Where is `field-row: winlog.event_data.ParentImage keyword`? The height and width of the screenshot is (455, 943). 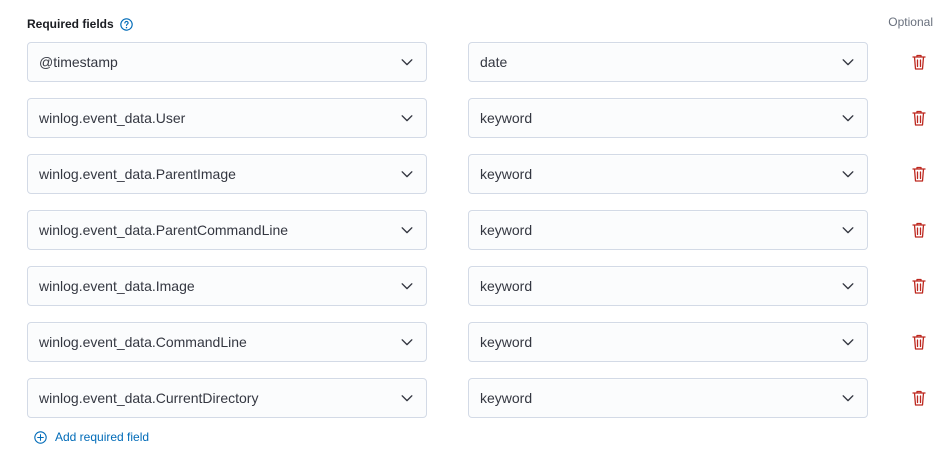
field-row: winlog.event_data.ParentImage keyword is located at coordinates (471, 174).